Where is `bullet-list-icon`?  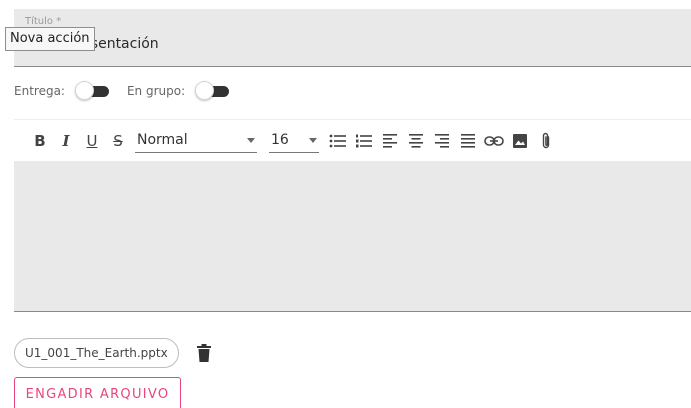
bullet-list-icon is located at coordinates (337, 140).